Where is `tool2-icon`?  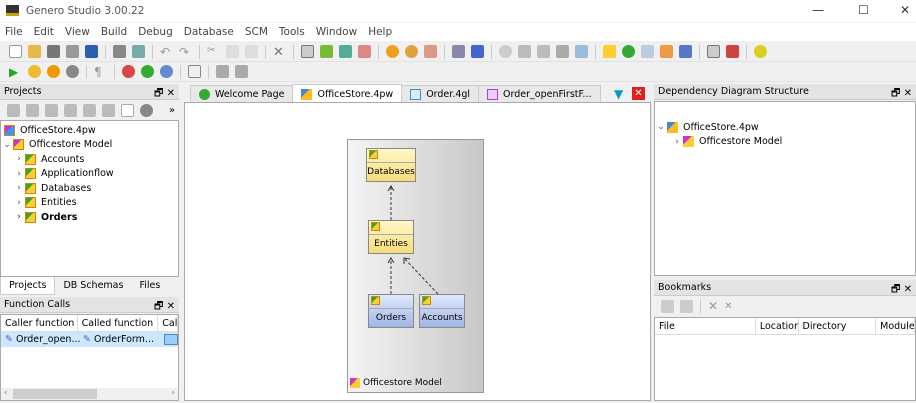
tool2-icon is located at coordinates (524, 51).